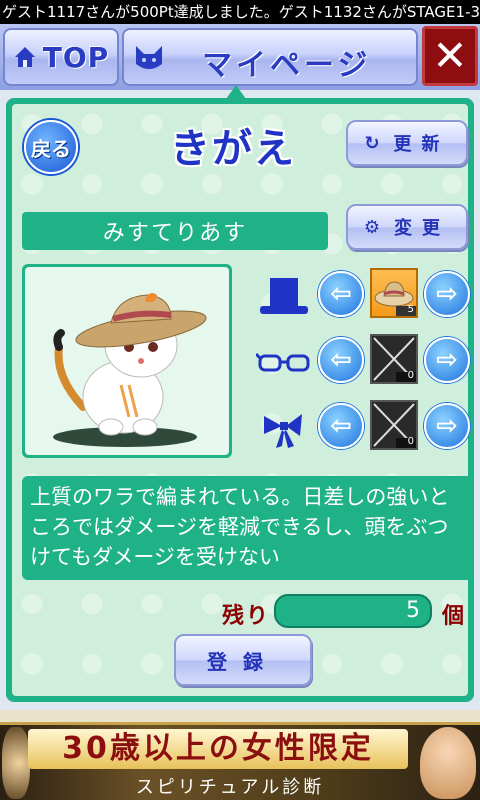 The width and height of the screenshot is (480, 800). I want to click on glasses-prev-button: ⇦, so click(341, 360).